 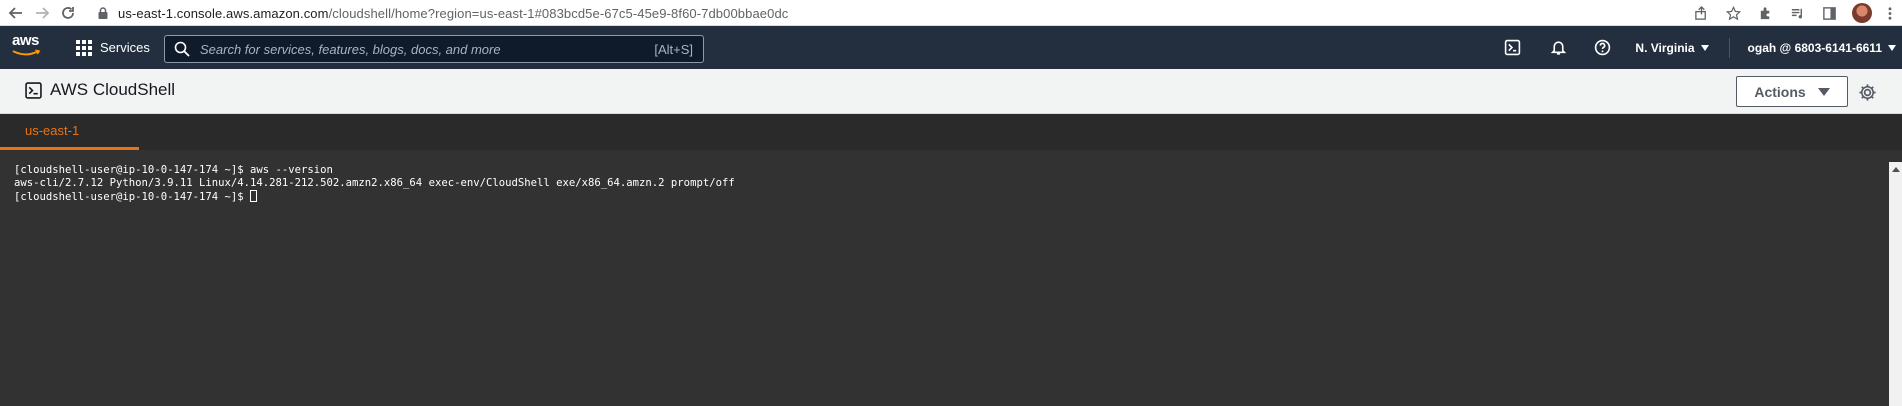 I want to click on account-label: ogah @ 6803-6141-6611, so click(x=1814, y=47).